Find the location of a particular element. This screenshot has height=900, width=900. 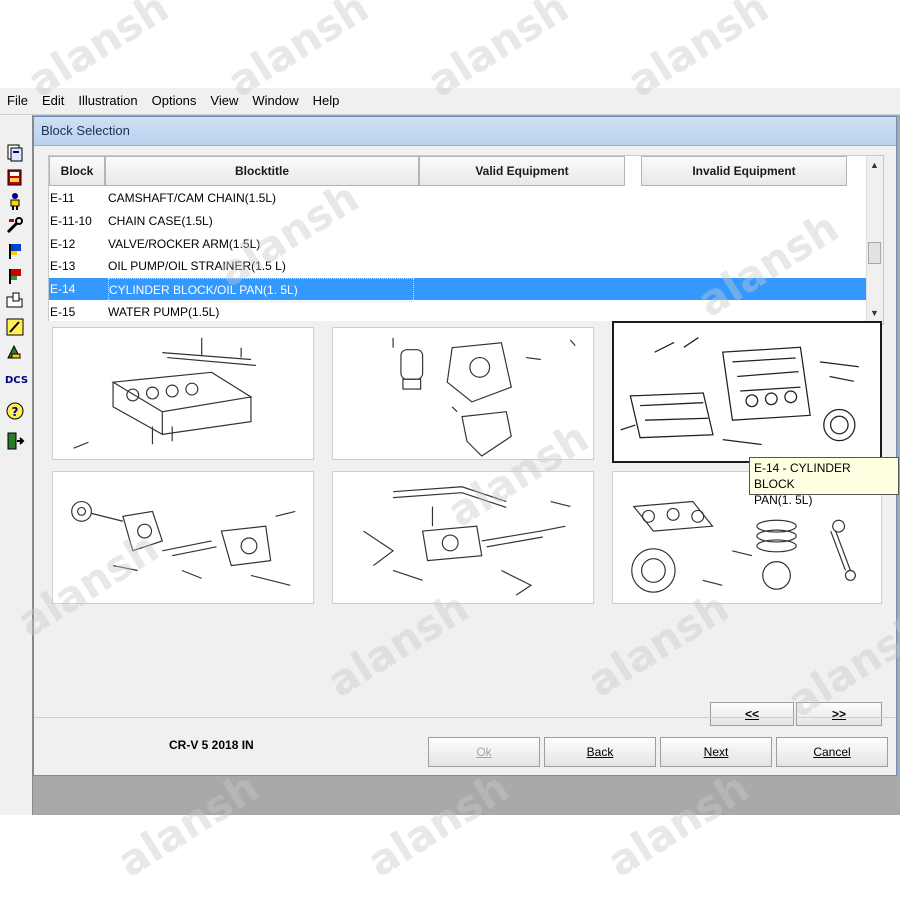

tooltip-line-1: E-14 - CYLINDER BLOCK is located at coordinates (802, 476).